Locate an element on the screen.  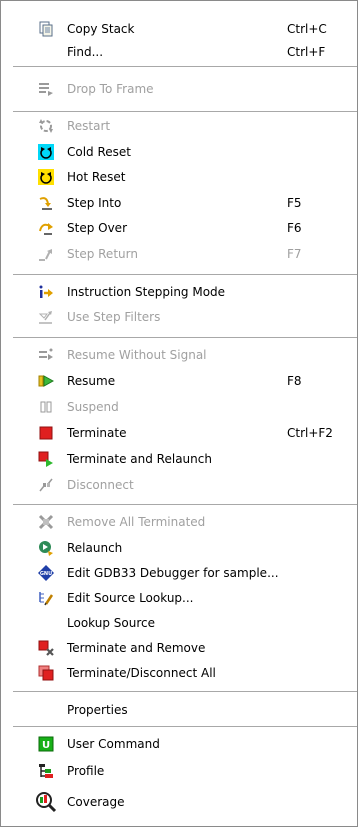
menu-item-suspend: Suspend is located at coordinates (179, 407).